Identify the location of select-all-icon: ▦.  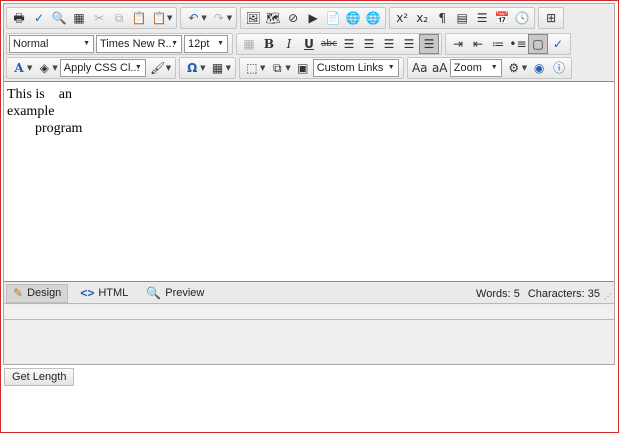
(79, 18).